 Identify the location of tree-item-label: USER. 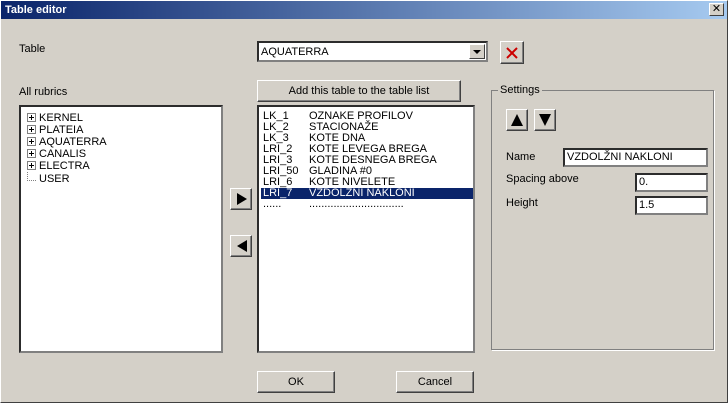
(54, 179).